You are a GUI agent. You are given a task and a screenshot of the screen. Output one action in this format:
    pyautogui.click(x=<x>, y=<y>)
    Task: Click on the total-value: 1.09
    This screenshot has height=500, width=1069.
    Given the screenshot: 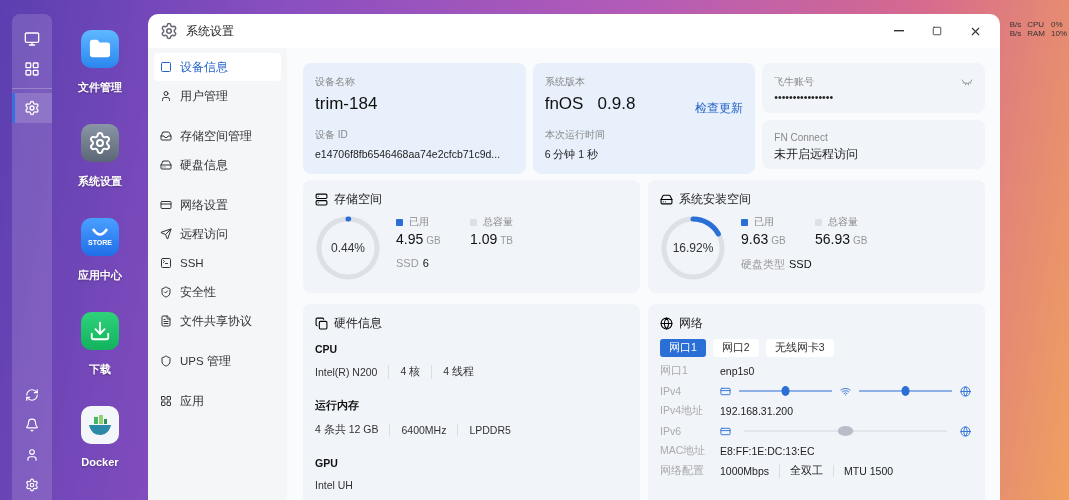 What is the action you would take?
    pyautogui.click(x=484, y=239)
    